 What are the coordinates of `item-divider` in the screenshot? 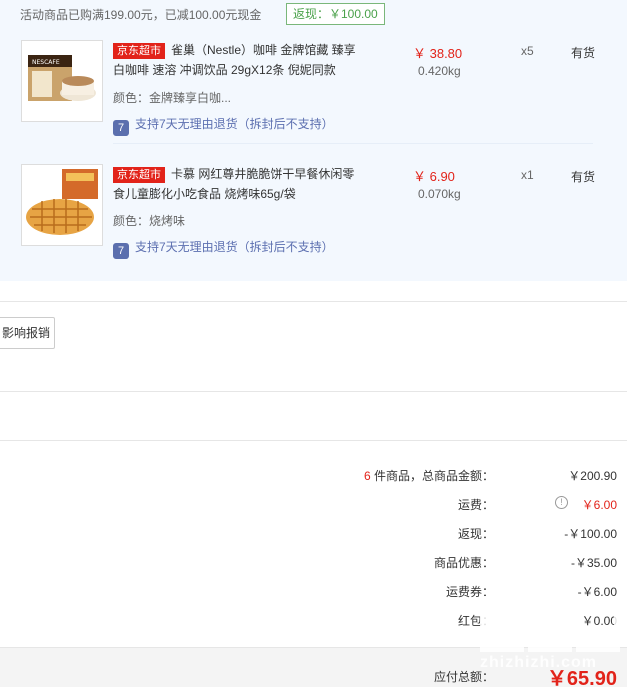 It's located at (353, 143).